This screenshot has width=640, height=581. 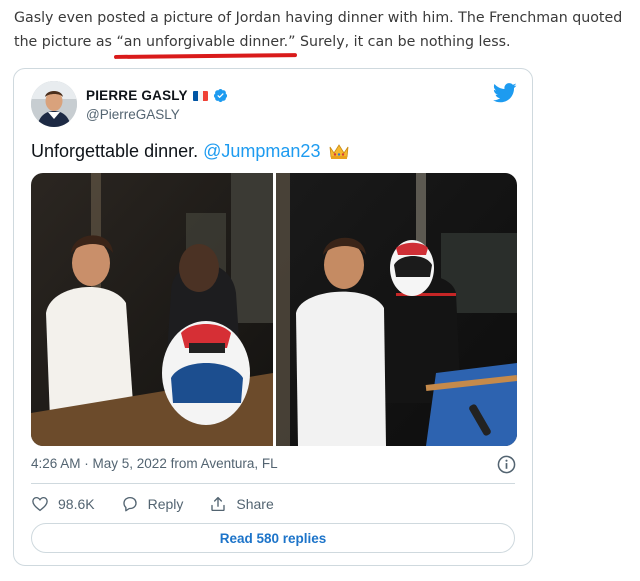 I want to click on intro-quote: “an unforgivable dinner.”, so click(x=206, y=44).